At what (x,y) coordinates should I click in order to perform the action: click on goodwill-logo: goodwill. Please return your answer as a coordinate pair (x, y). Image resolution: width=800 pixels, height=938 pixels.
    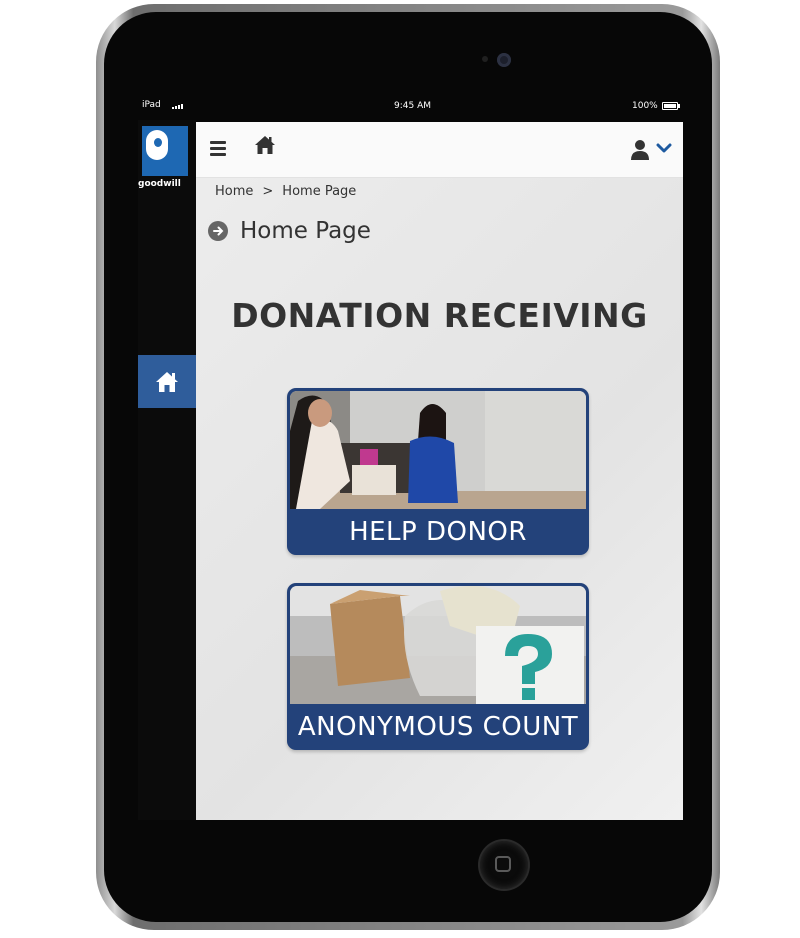
    Looking at the image, I should click on (164, 158).